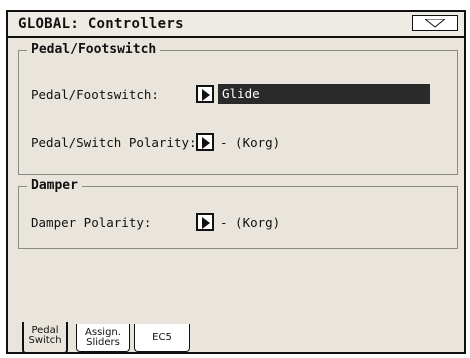 This screenshot has width=470, height=358. What do you see at coordinates (250, 222) in the screenshot?
I see `damper-polarity-value: - (Korg)` at bounding box center [250, 222].